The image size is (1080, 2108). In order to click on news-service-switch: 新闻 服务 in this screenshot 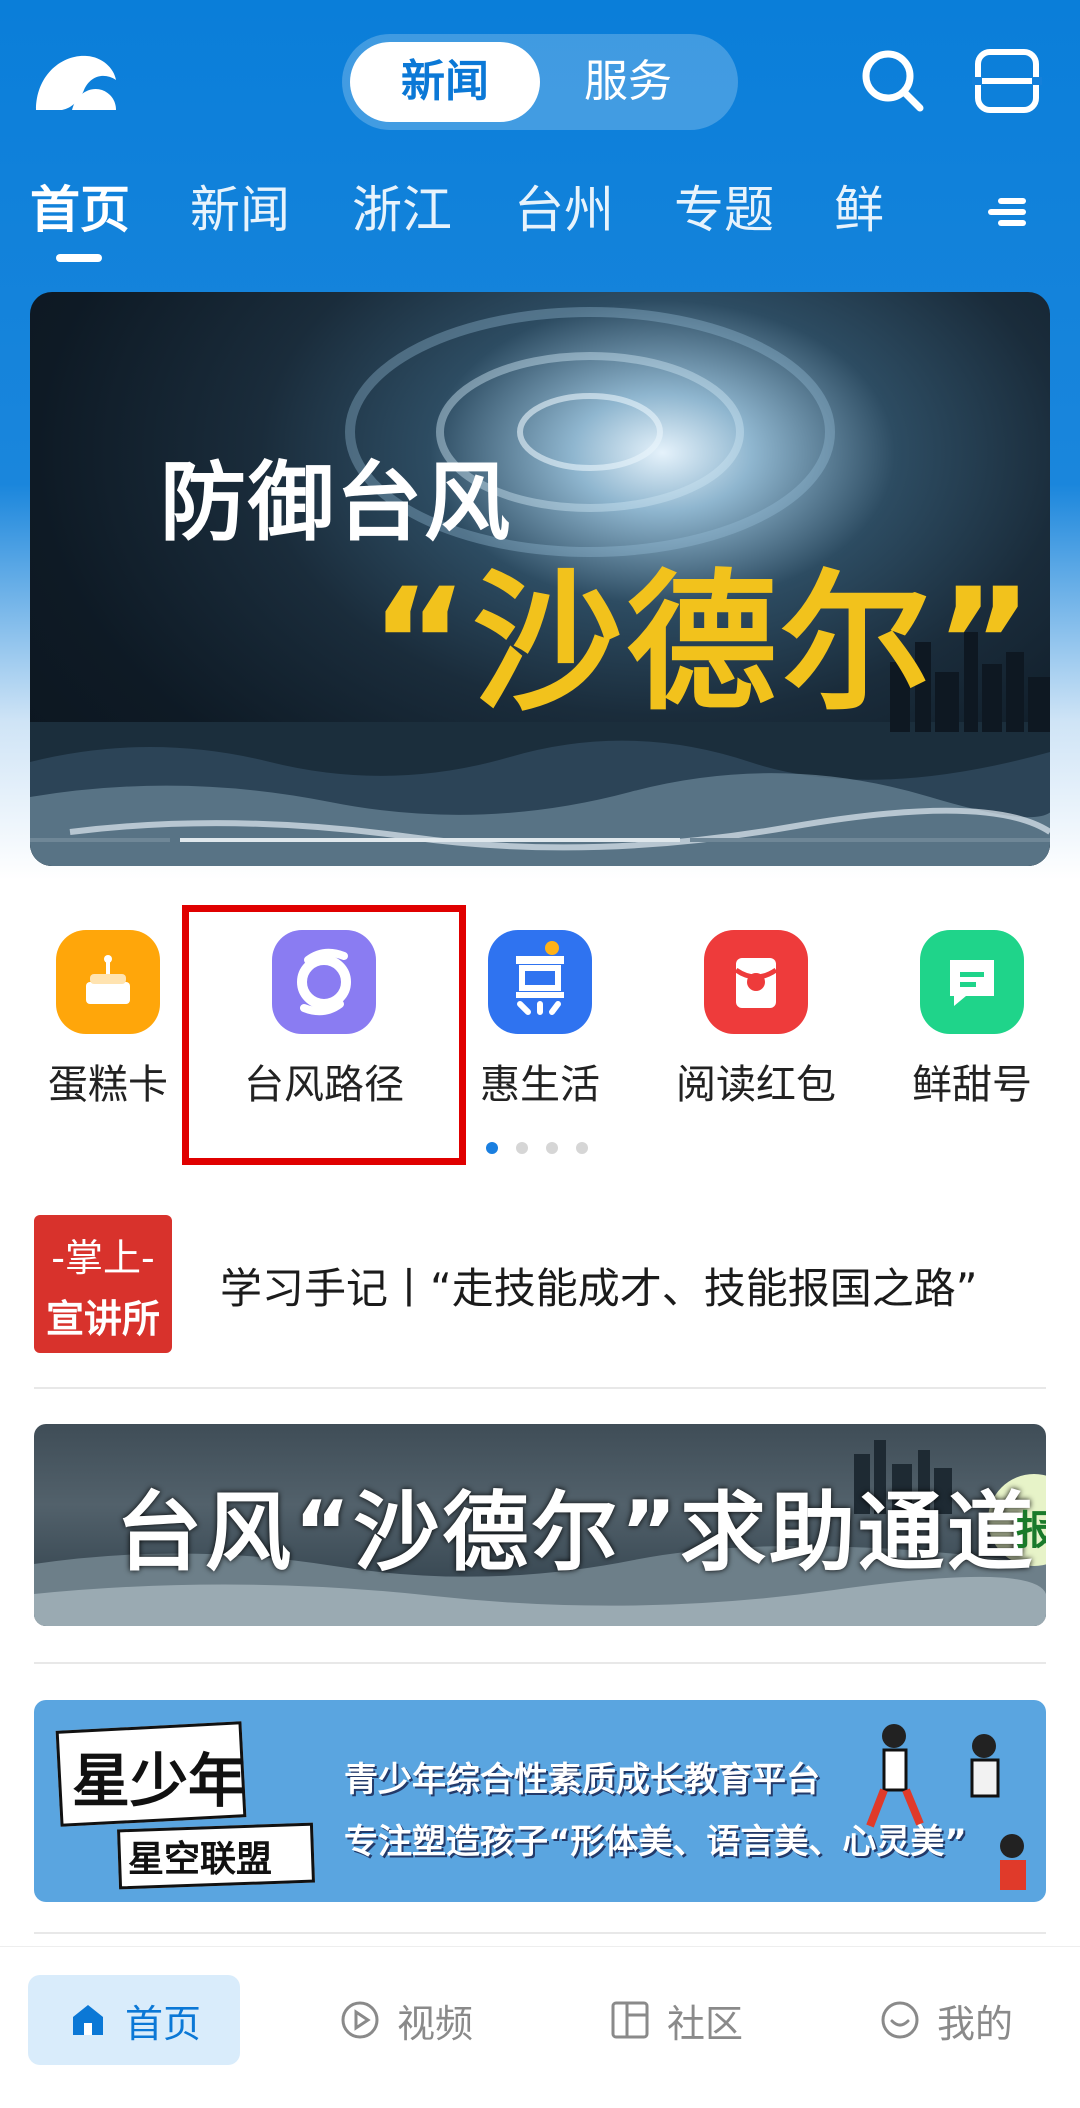, I will do `click(540, 82)`.